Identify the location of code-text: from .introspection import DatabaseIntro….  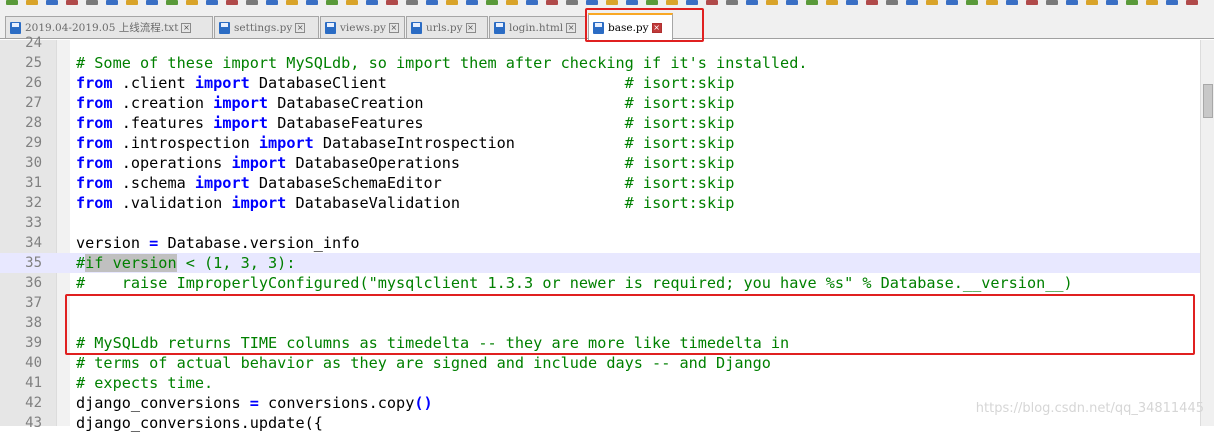
(405, 143).